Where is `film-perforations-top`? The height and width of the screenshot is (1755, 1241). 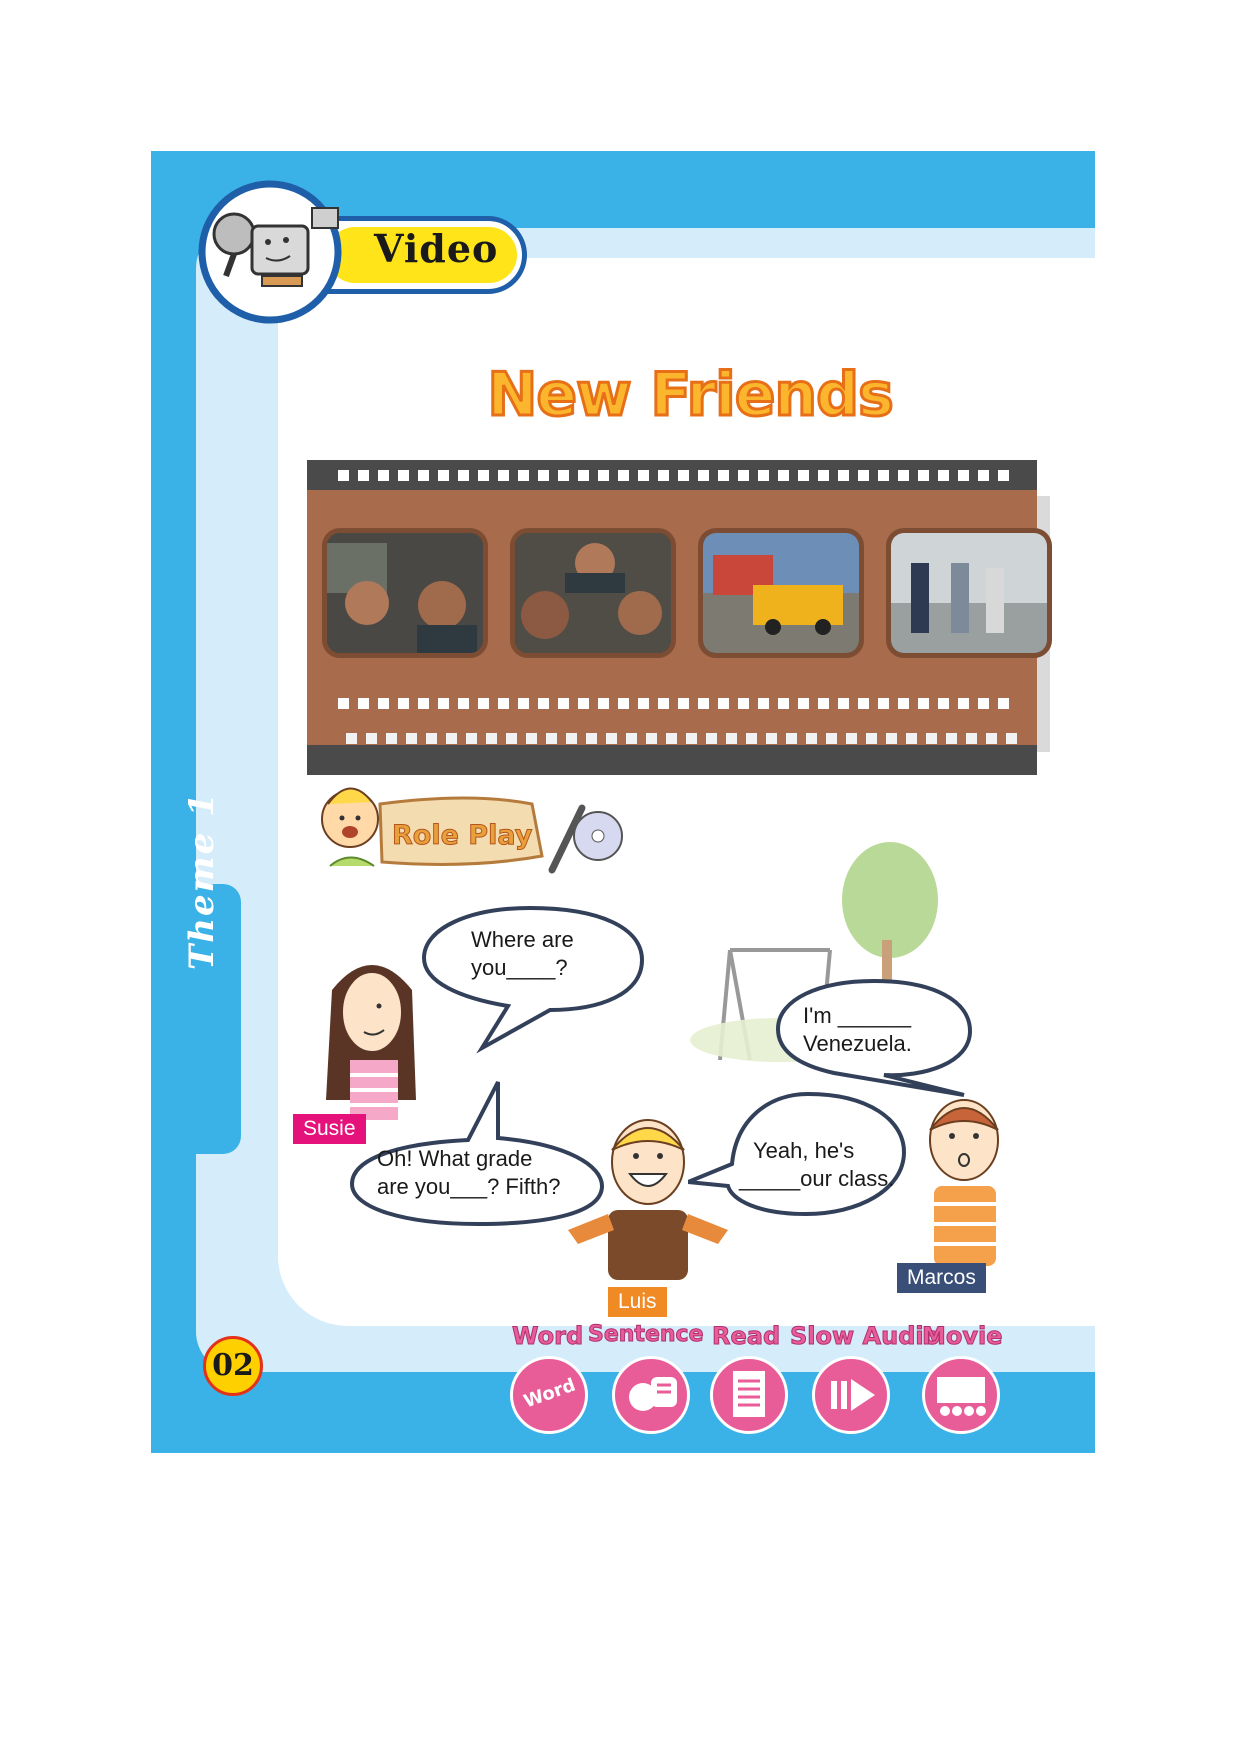 film-perforations-top is located at coordinates (673, 475).